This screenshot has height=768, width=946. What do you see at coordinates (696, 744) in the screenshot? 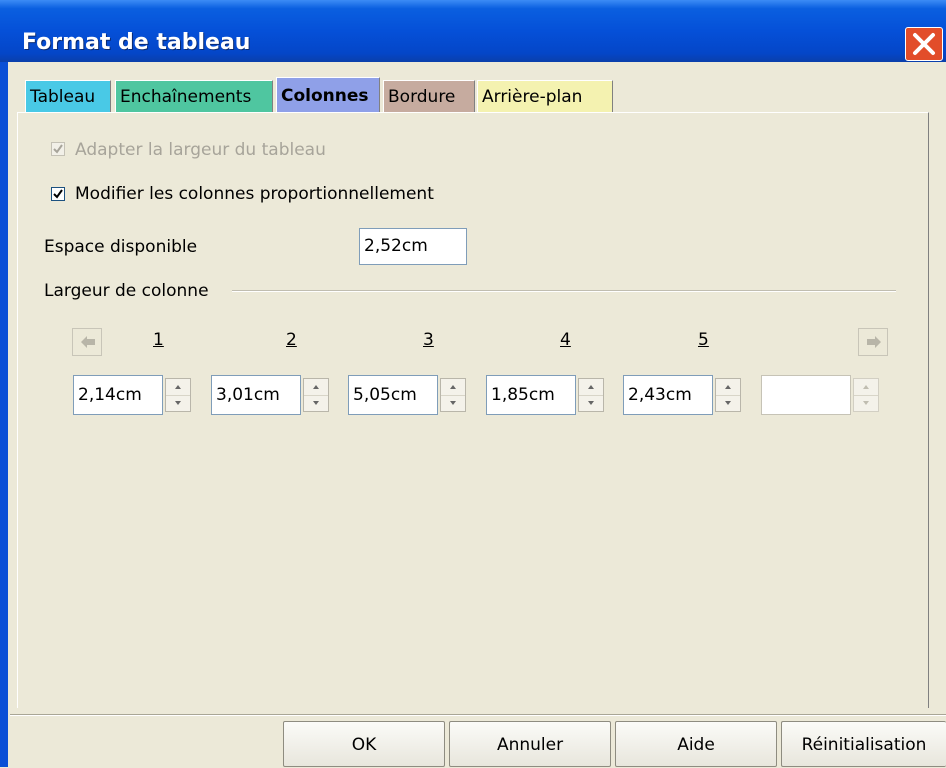
I see `help-button: Aide` at bounding box center [696, 744].